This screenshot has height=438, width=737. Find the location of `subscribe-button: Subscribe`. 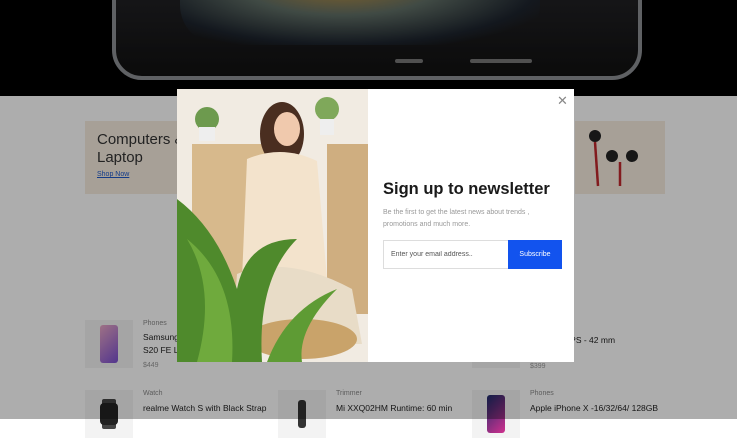

subscribe-button: Subscribe is located at coordinates (535, 254).